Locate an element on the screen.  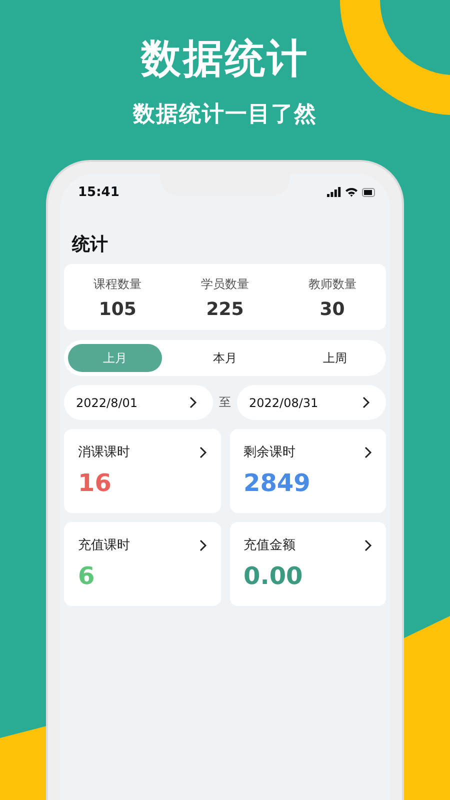
count-value: 30 is located at coordinates (332, 309).